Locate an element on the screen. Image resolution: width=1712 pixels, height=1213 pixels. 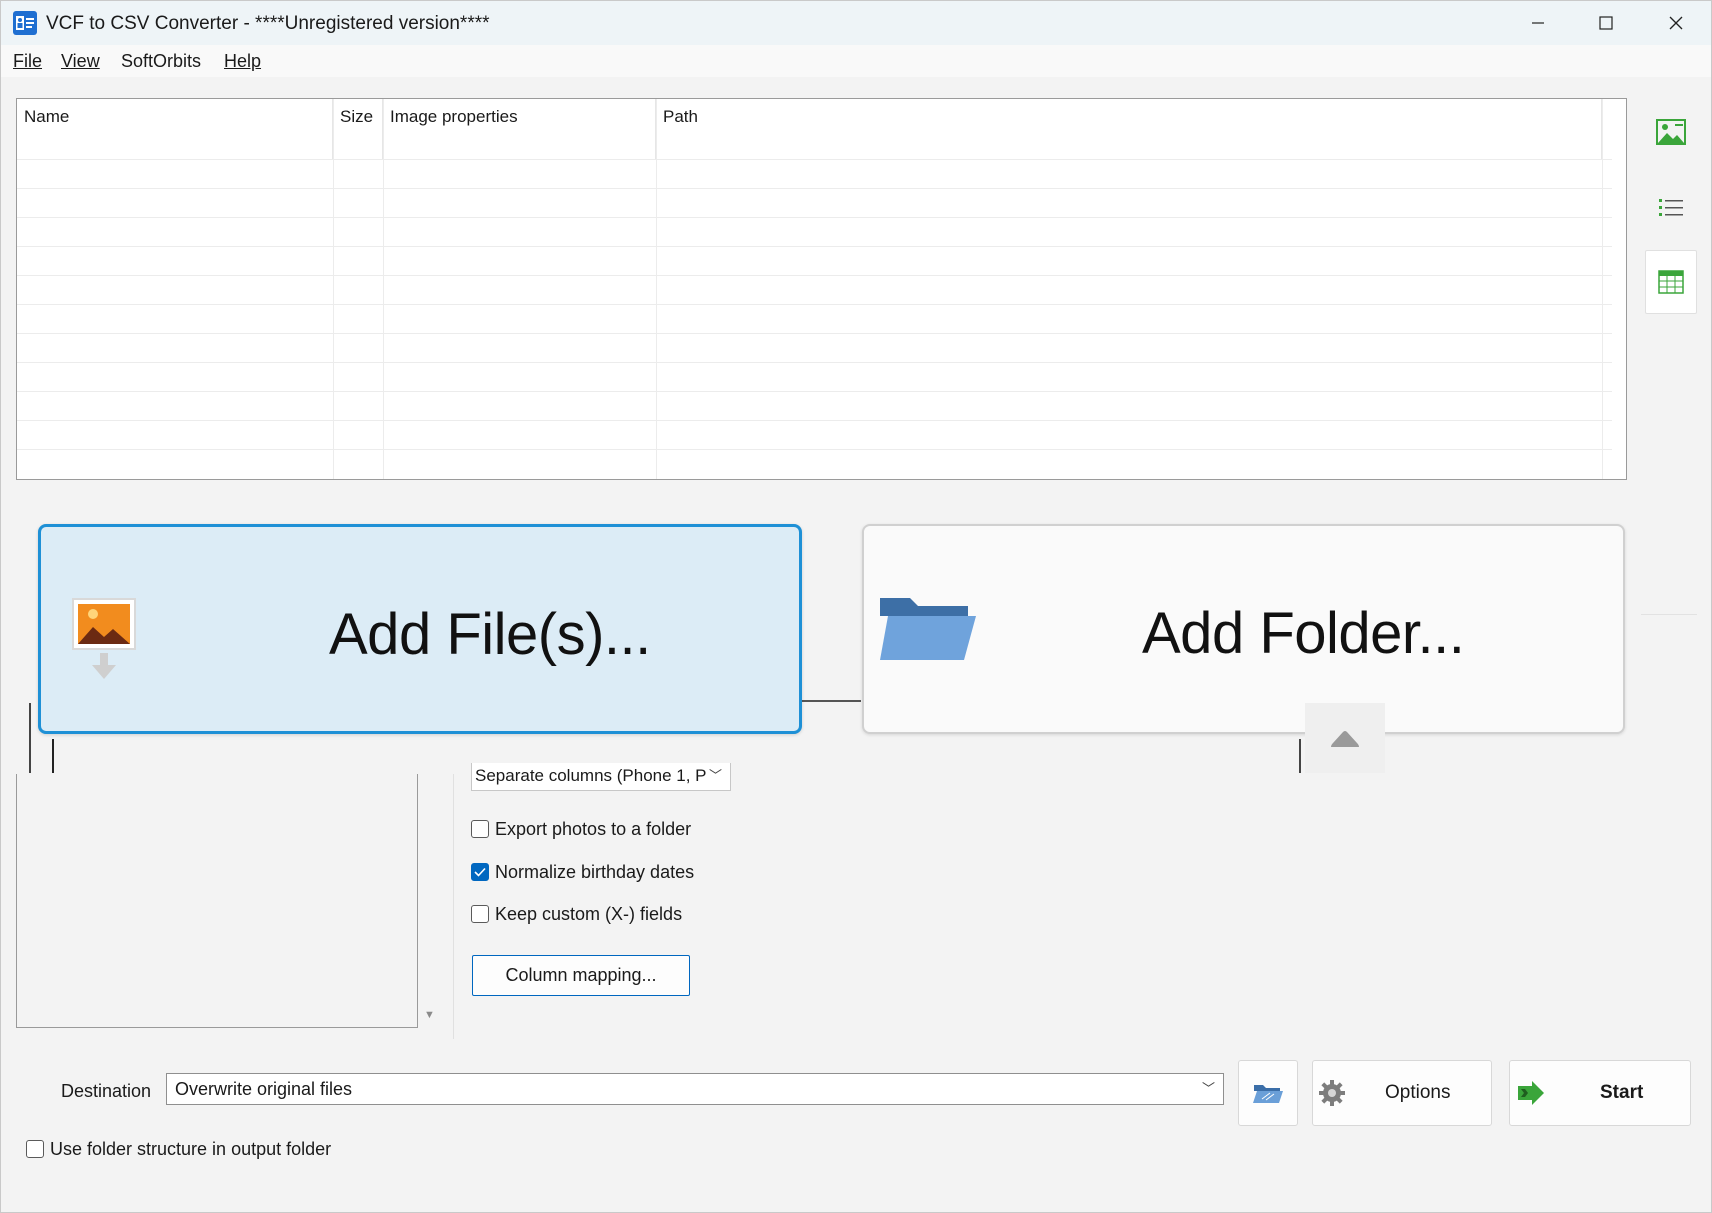
table-view-icon is located at coordinates (1671, 282).